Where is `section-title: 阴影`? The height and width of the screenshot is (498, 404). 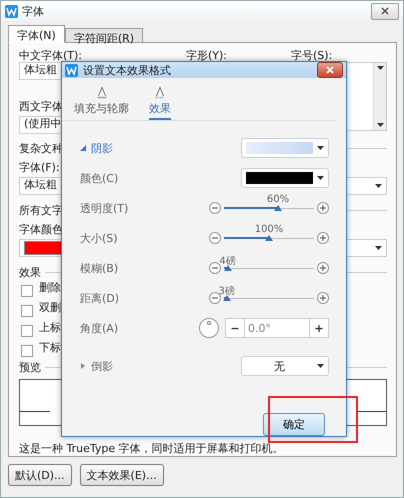 section-title: 阴影 is located at coordinates (102, 148).